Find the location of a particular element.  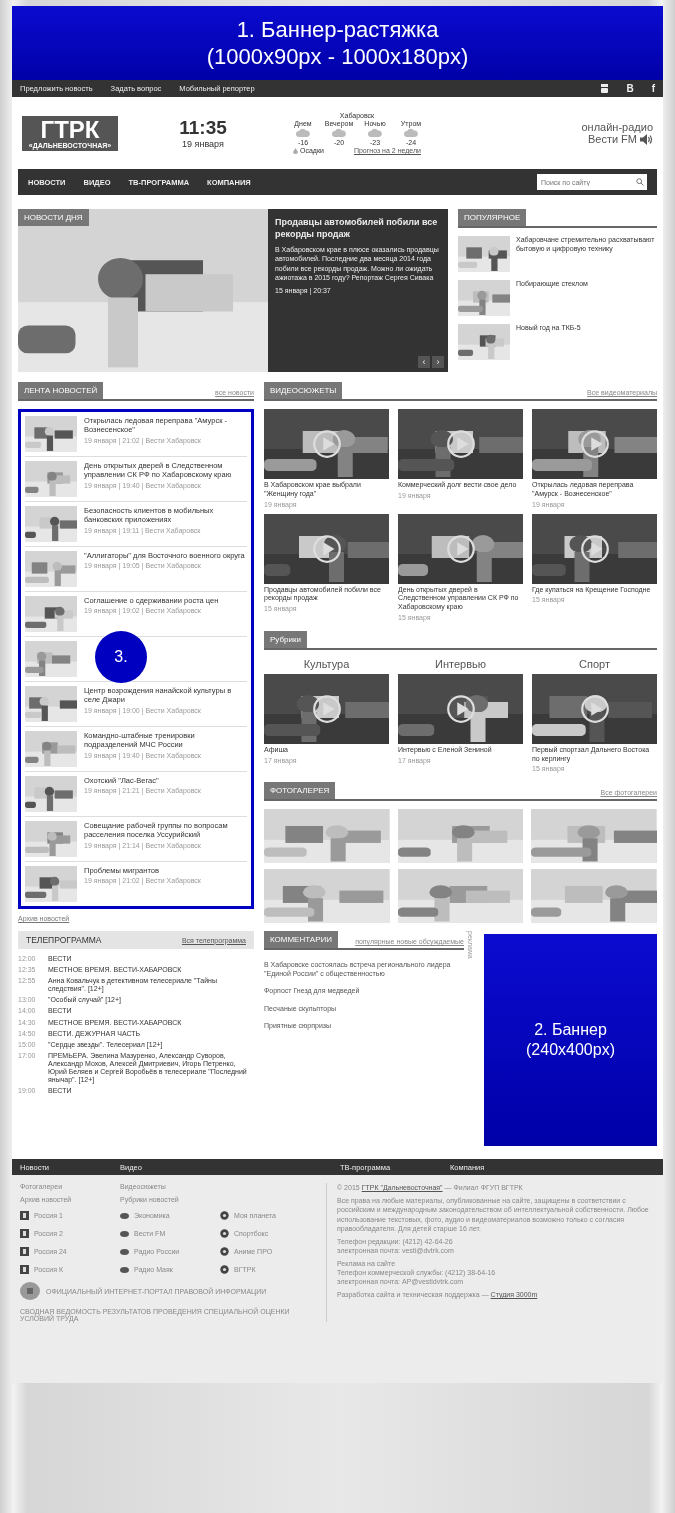

section-heading: ПОПУЛЯРНОЕ is located at coordinates (492, 217).